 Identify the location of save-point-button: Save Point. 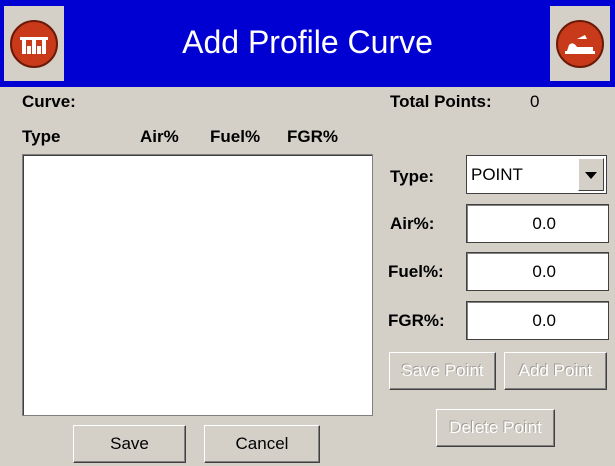
(442, 371).